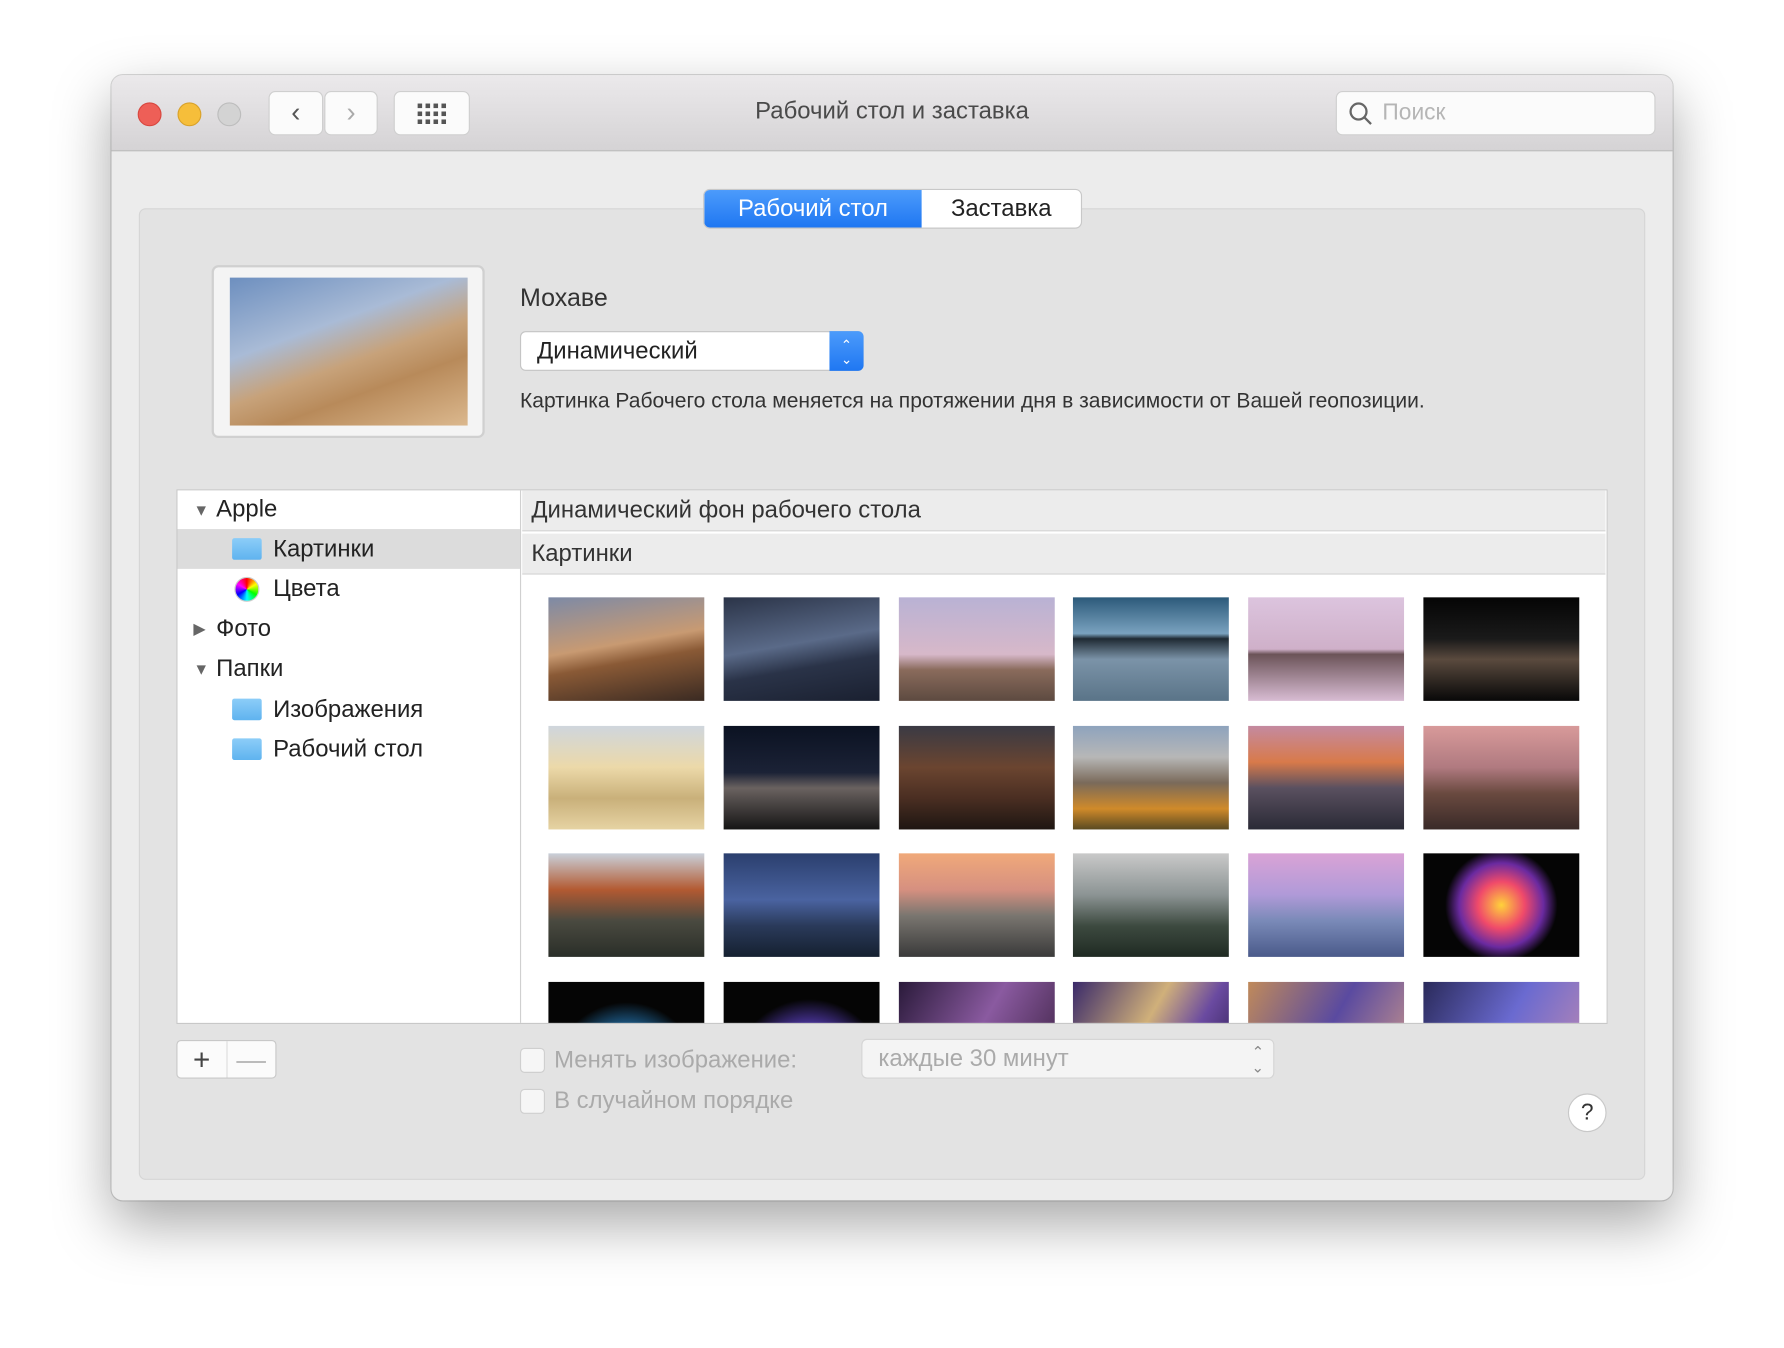  What do you see at coordinates (250, 1059) in the screenshot?
I see `remove-folder-button: —` at bounding box center [250, 1059].